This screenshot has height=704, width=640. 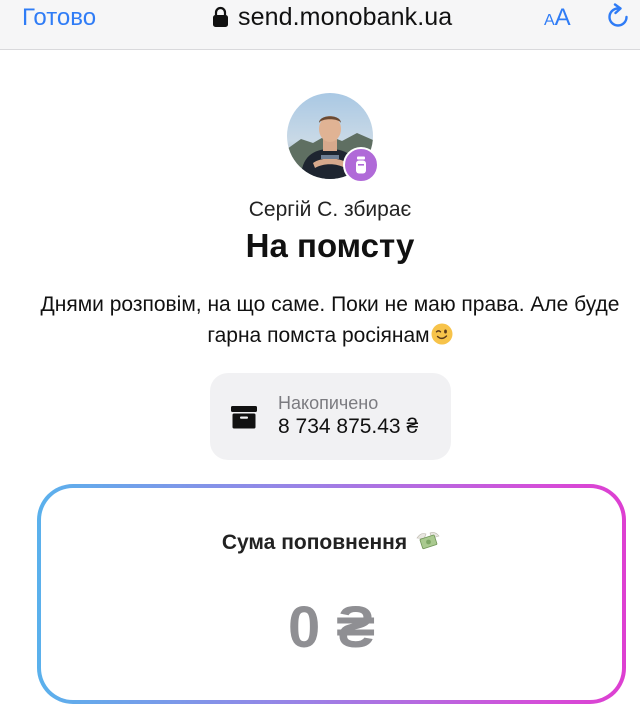 I want to click on reload-icon, so click(x=618, y=17).